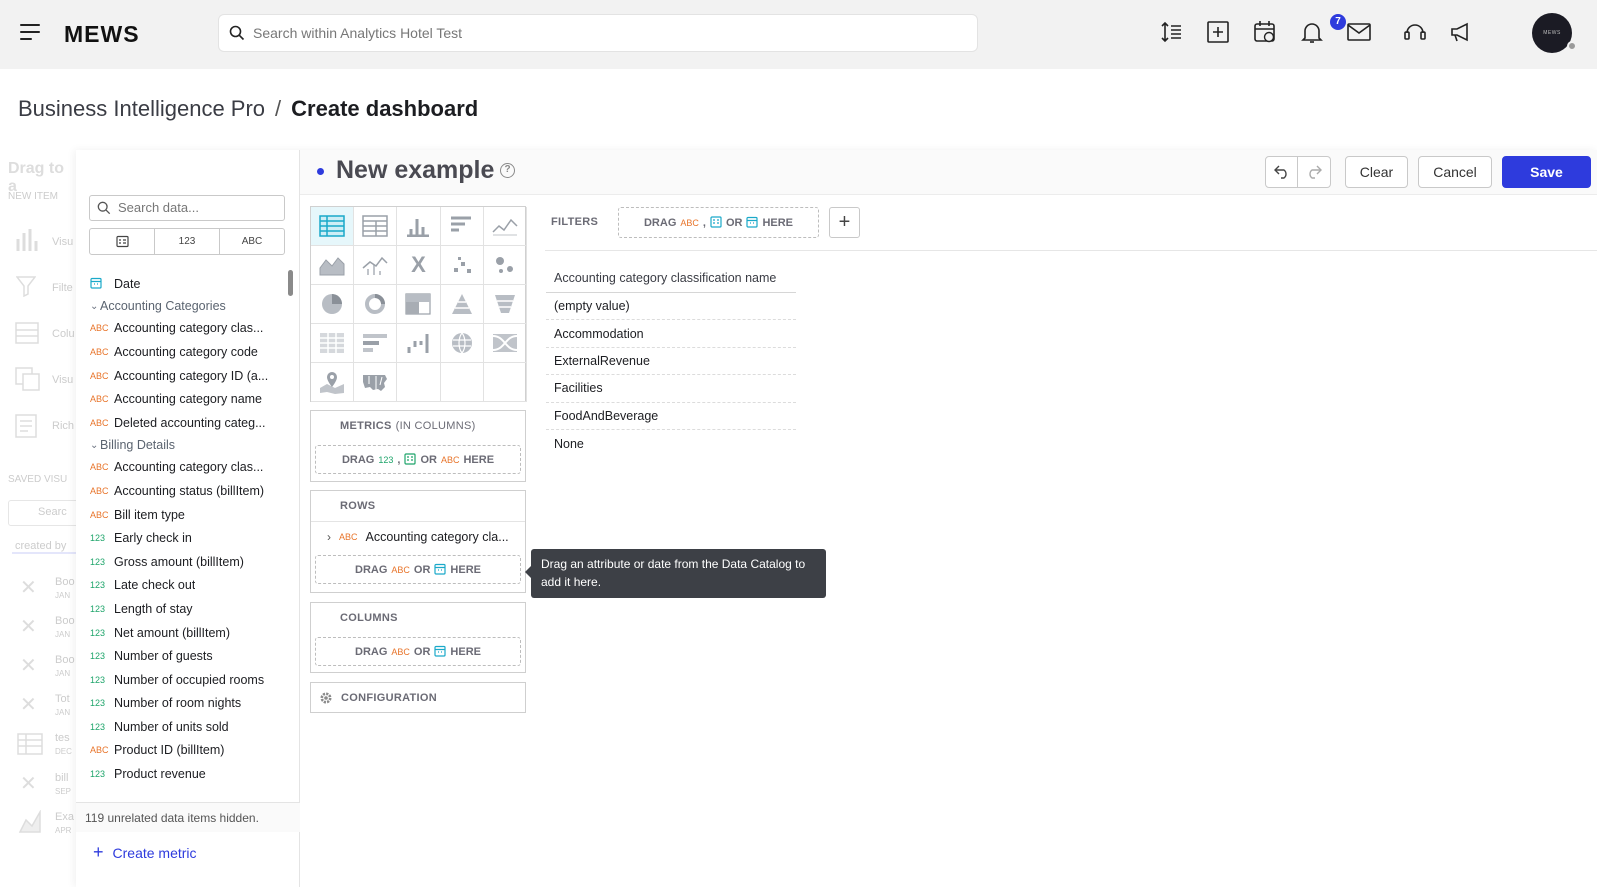 The image size is (1597, 887). I want to click on search-input, so click(603, 33).